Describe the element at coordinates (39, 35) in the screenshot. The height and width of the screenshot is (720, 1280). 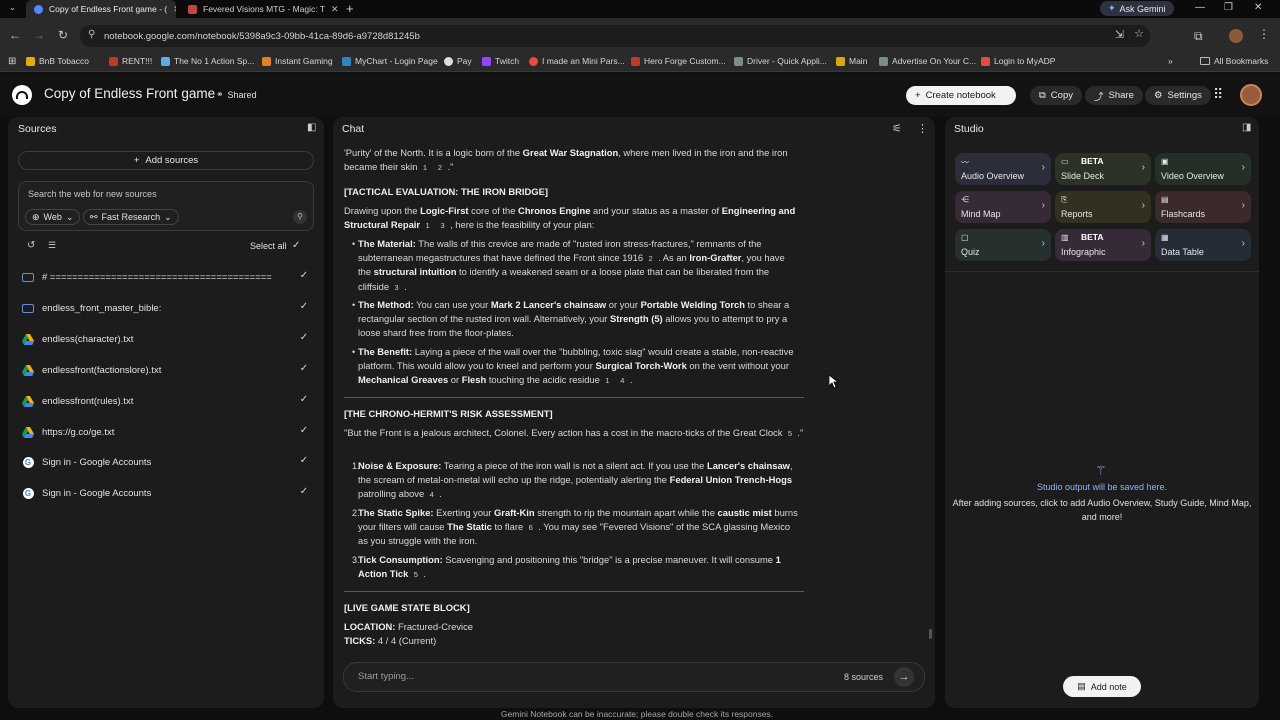
I see `forward-icon: →` at that location.